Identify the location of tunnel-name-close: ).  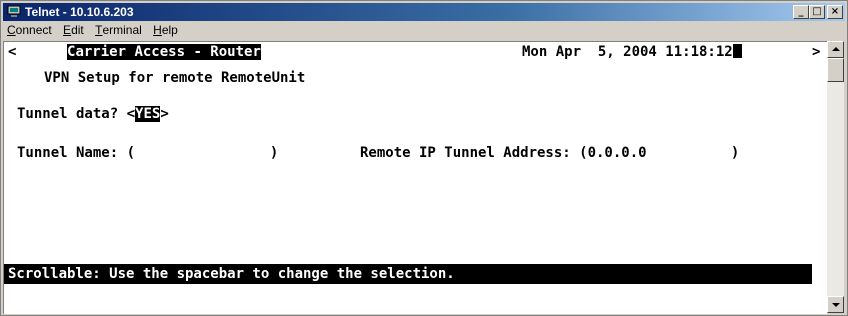
(274, 153).